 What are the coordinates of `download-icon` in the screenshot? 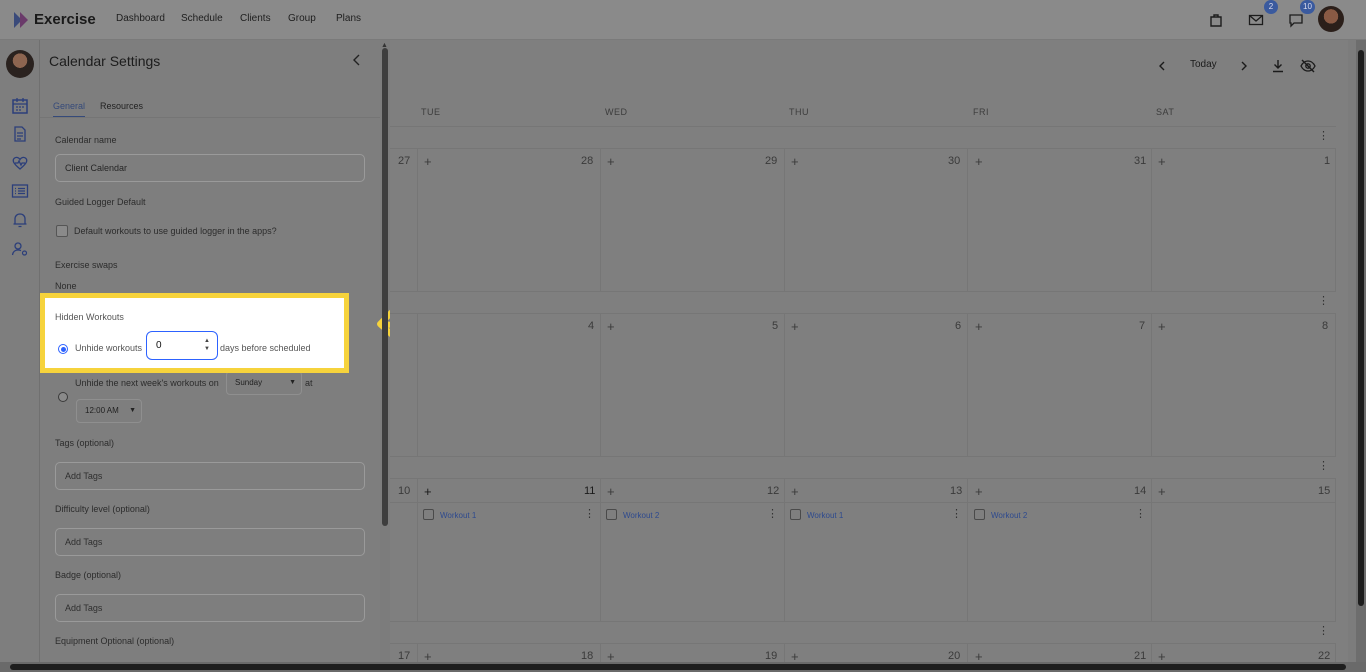 It's located at (1278, 66).